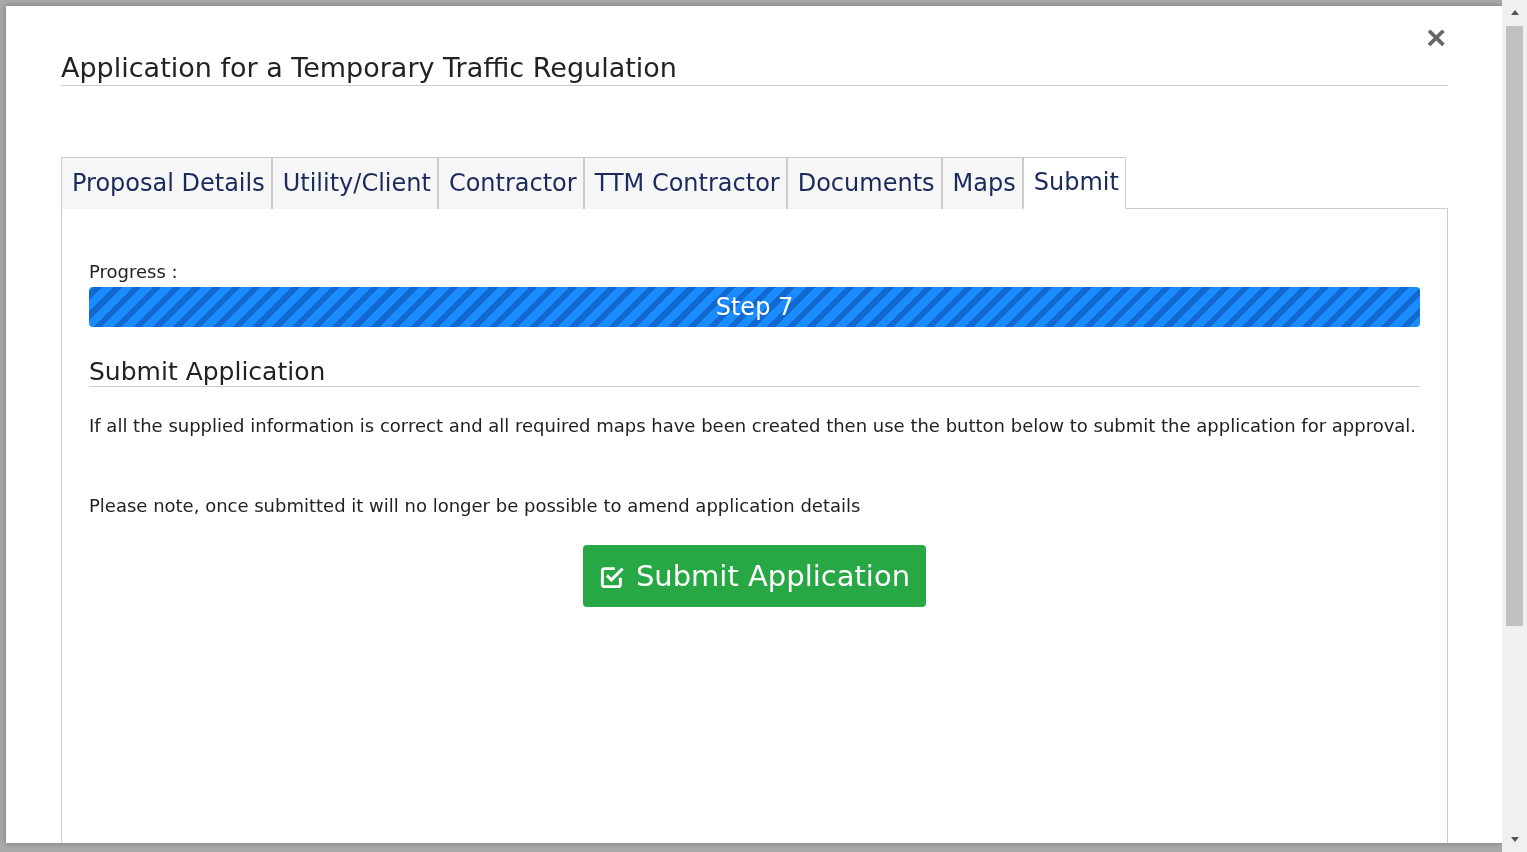  I want to click on tab: Proposal Details, so click(166, 183).